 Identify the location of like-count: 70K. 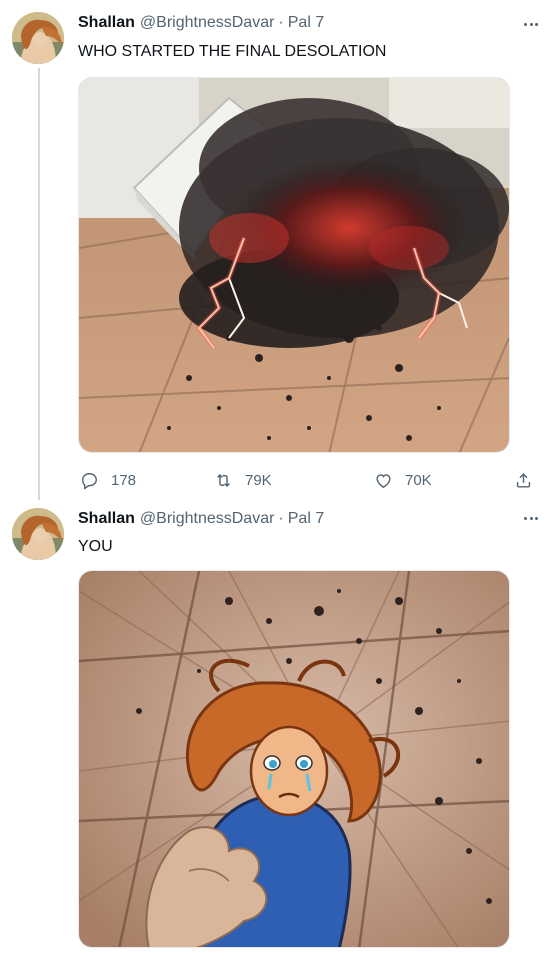
(418, 480).